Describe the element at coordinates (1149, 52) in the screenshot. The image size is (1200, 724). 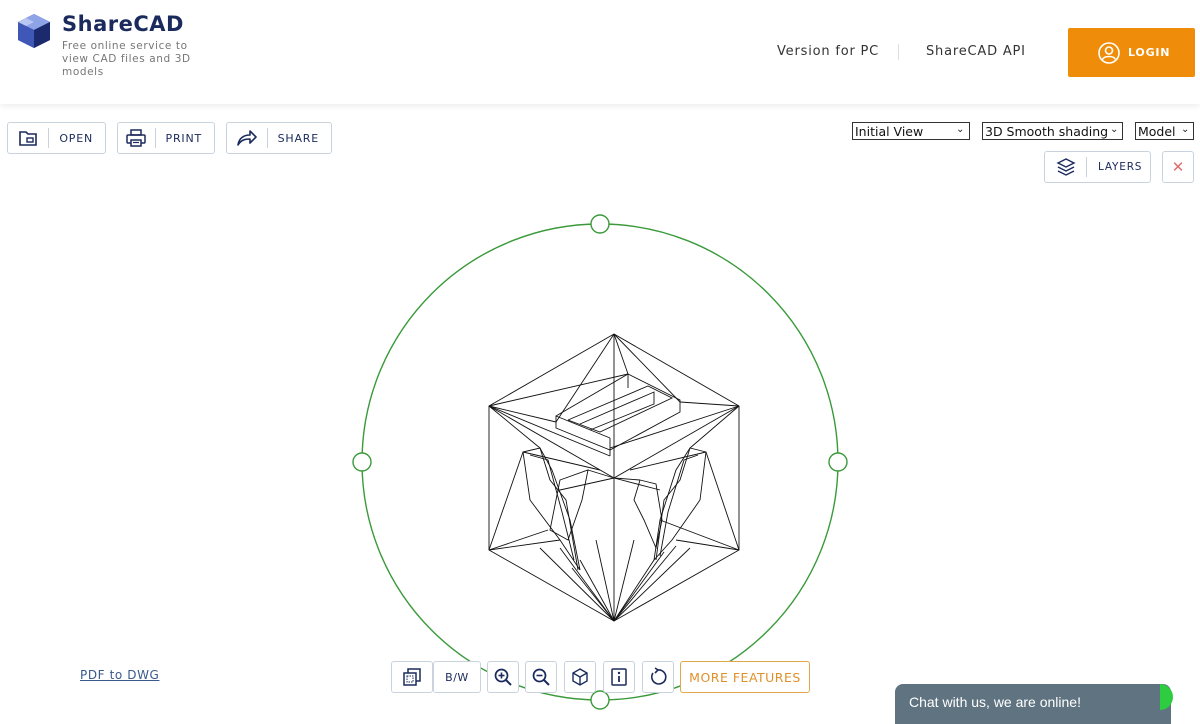
I see `login-label: LOGIN` at that location.